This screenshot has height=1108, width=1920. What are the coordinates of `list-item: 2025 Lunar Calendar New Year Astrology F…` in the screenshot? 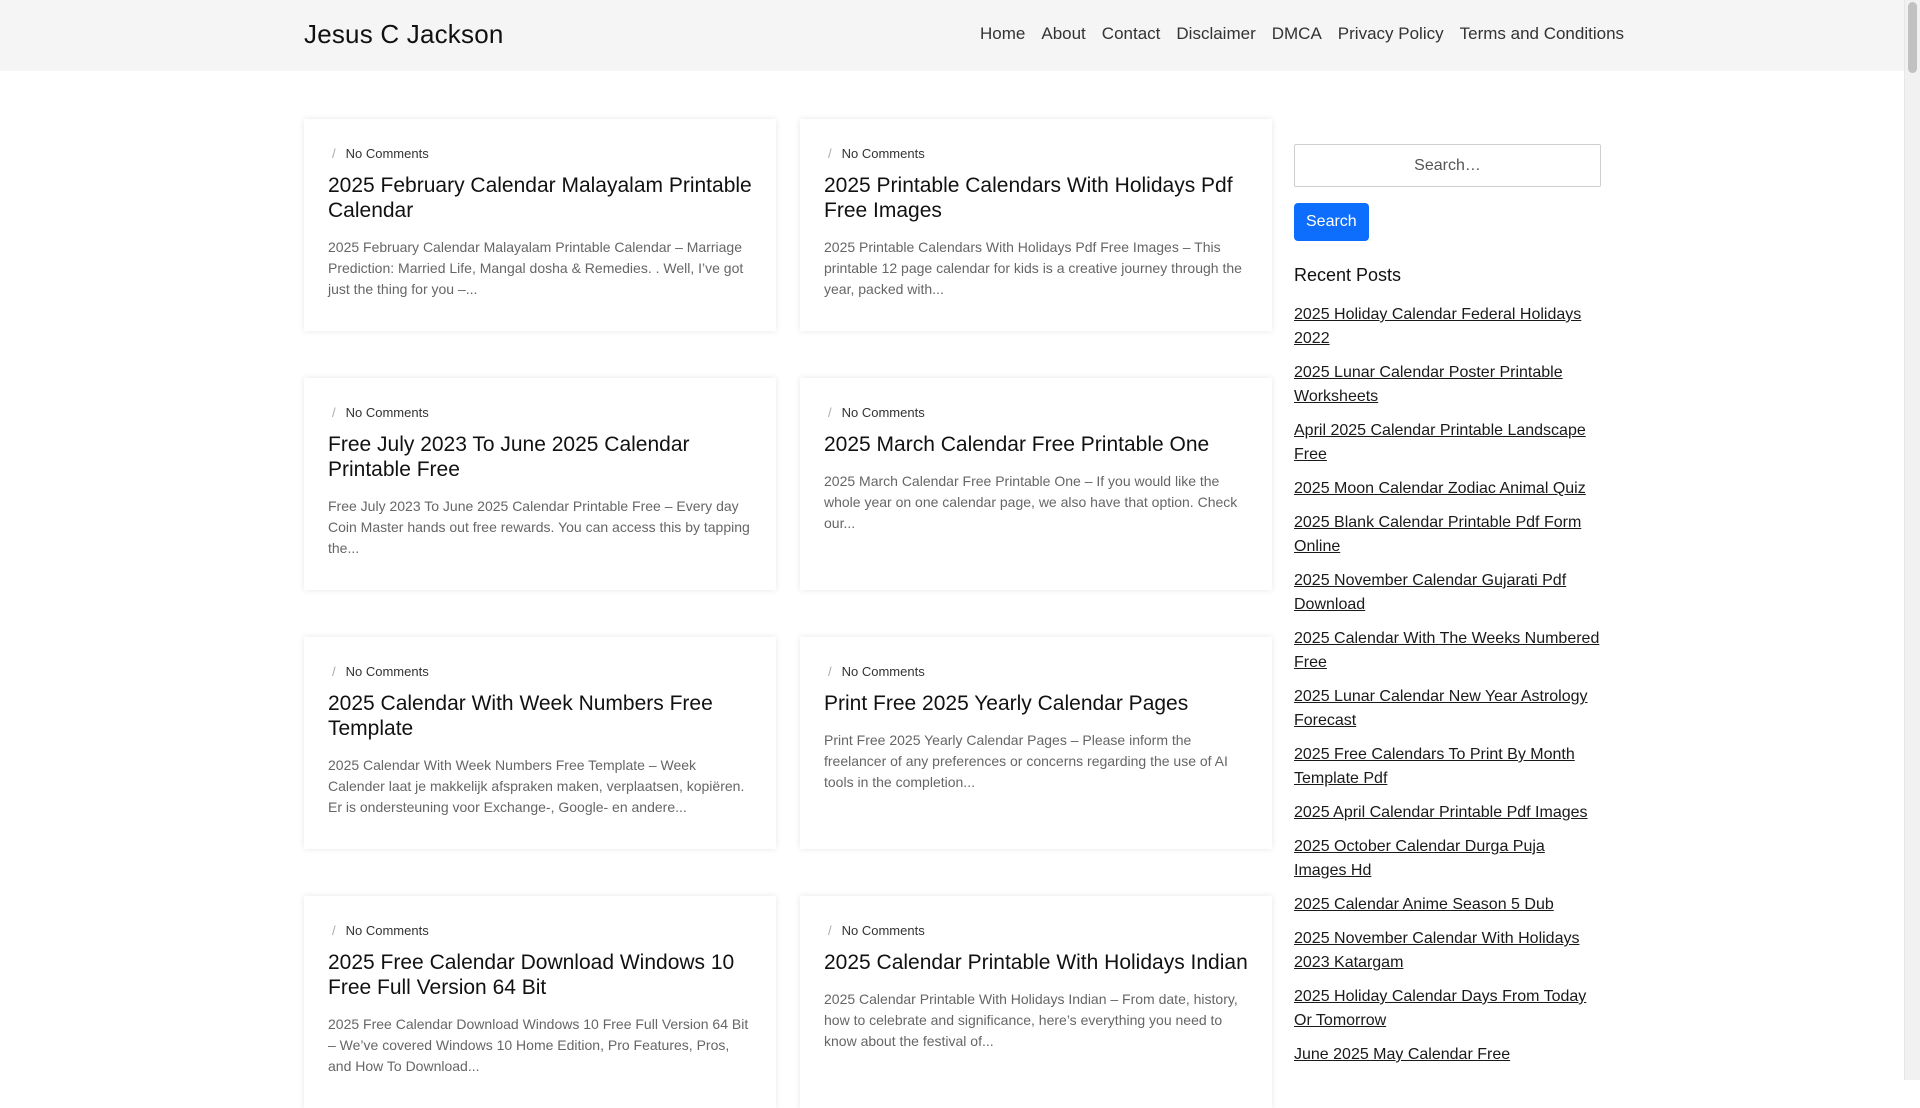 It's located at (1447, 709).